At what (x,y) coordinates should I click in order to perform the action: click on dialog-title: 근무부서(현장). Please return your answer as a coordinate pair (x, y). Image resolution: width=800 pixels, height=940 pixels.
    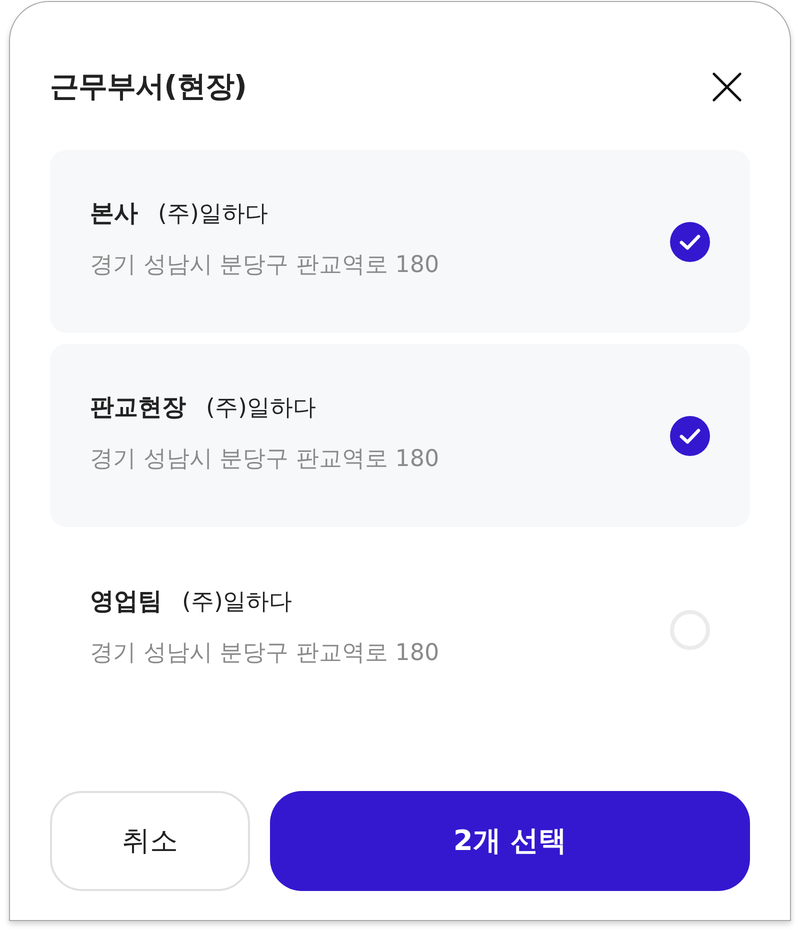
    Looking at the image, I should click on (148, 86).